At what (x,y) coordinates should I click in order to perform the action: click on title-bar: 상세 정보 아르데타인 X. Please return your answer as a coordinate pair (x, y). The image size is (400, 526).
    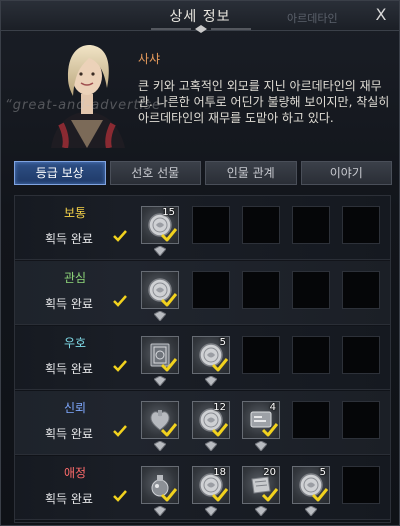
    Looking at the image, I should click on (200, 17).